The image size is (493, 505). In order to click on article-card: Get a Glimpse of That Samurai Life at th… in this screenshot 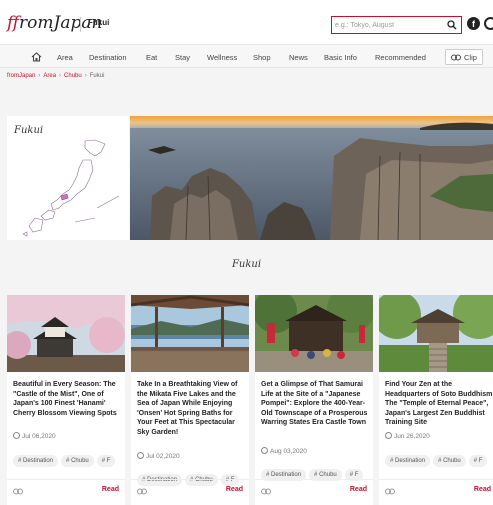, I will do `click(314, 400)`.